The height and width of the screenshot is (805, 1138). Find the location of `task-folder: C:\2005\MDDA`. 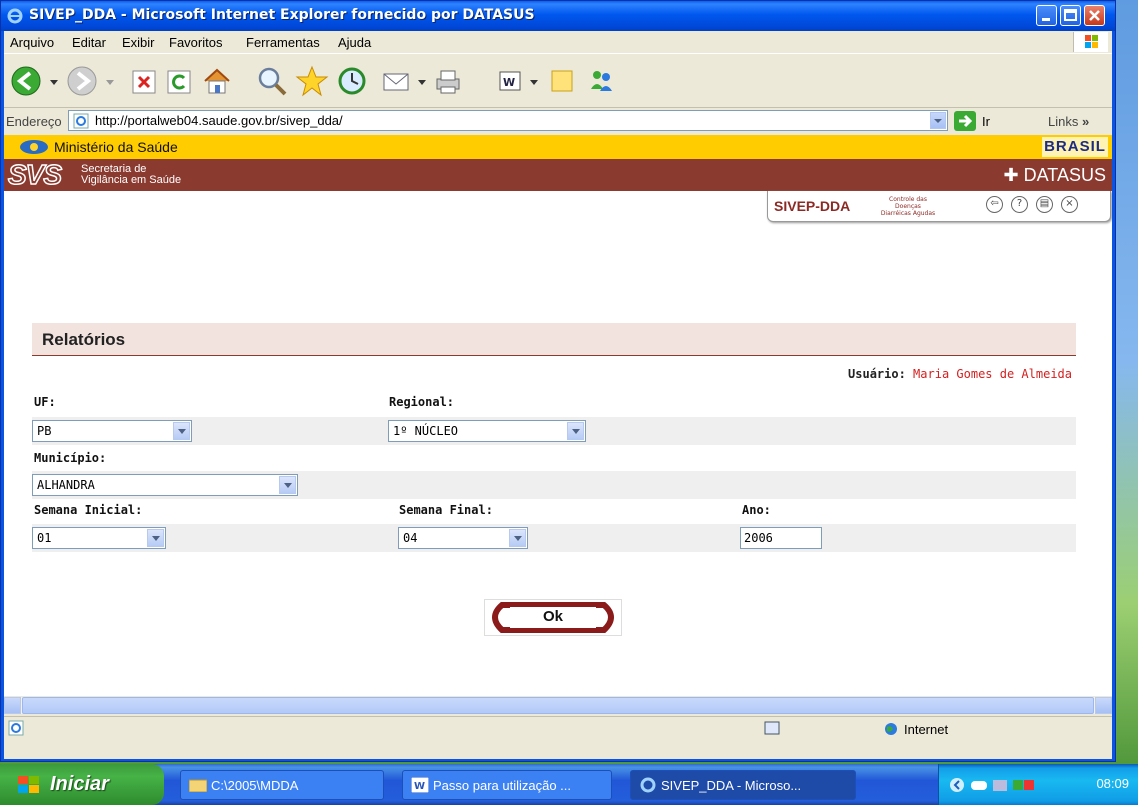

task-folder: C:\2005\MDDA is located at coordinates (282, 785).